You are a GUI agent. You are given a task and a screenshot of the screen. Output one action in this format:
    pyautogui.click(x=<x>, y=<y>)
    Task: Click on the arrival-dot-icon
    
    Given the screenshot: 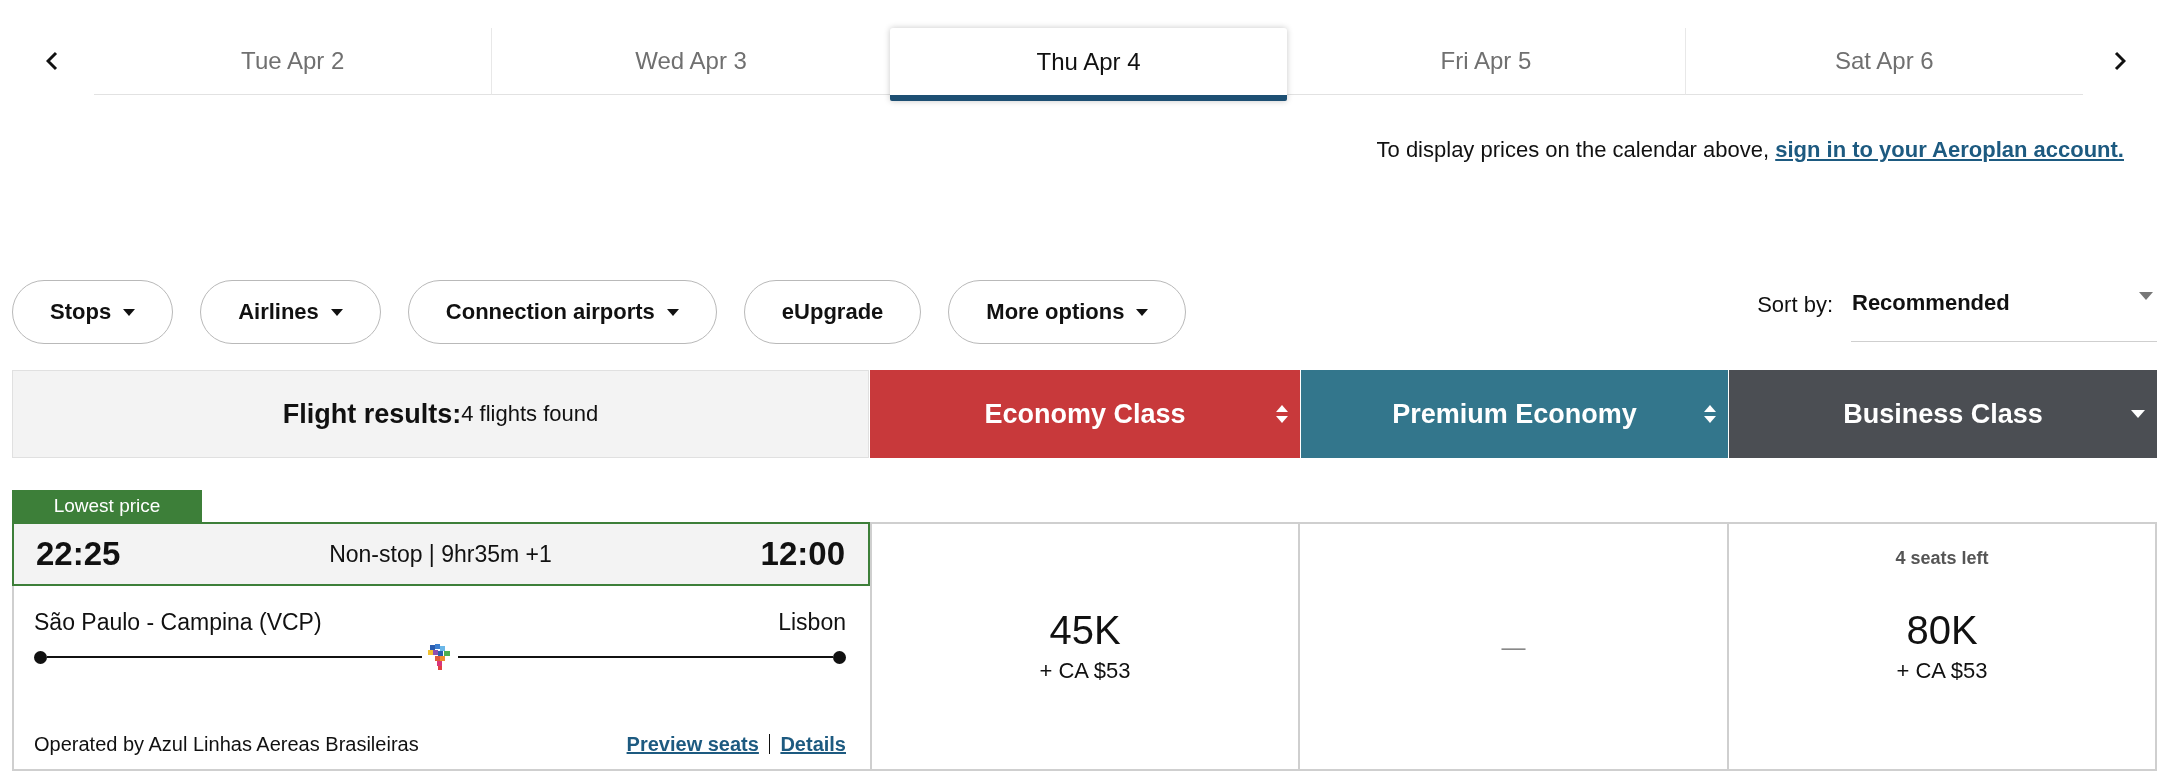 What is the action you would take?
    pyautogui.click(x=839, y=657)
    